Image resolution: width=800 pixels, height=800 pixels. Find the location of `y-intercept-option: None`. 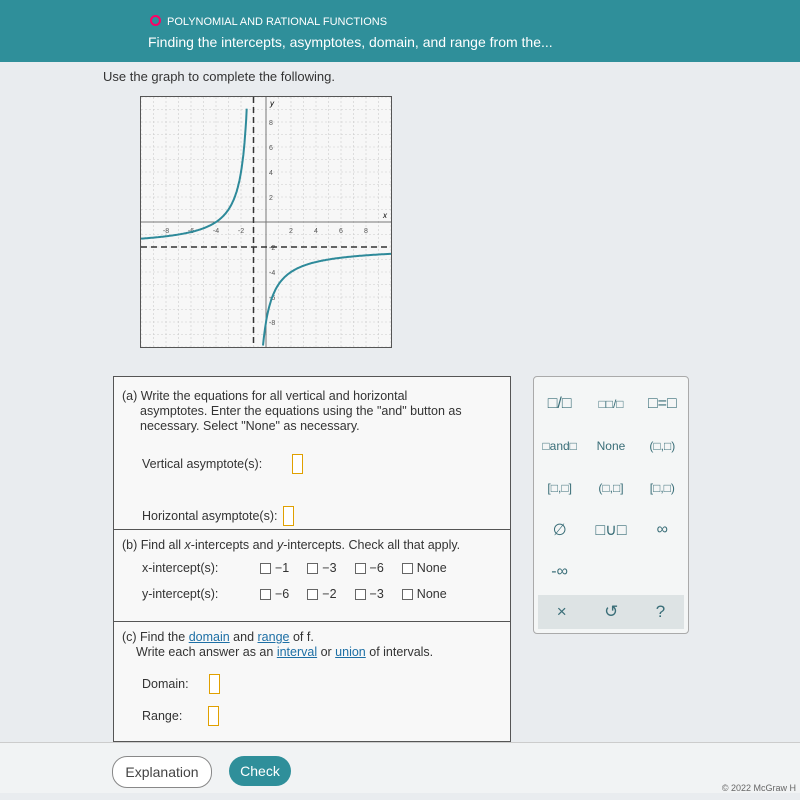

y-intercept-option: None is located at coordinates (424, 594).